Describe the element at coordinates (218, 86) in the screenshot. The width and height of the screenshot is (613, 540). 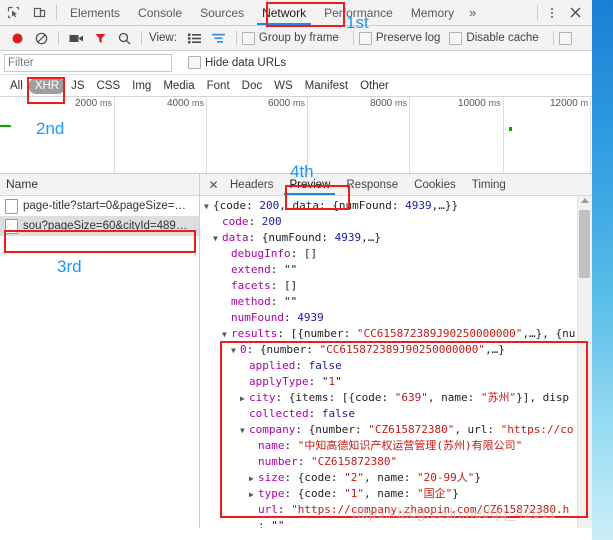
I see `filter-font: Font` at that location.